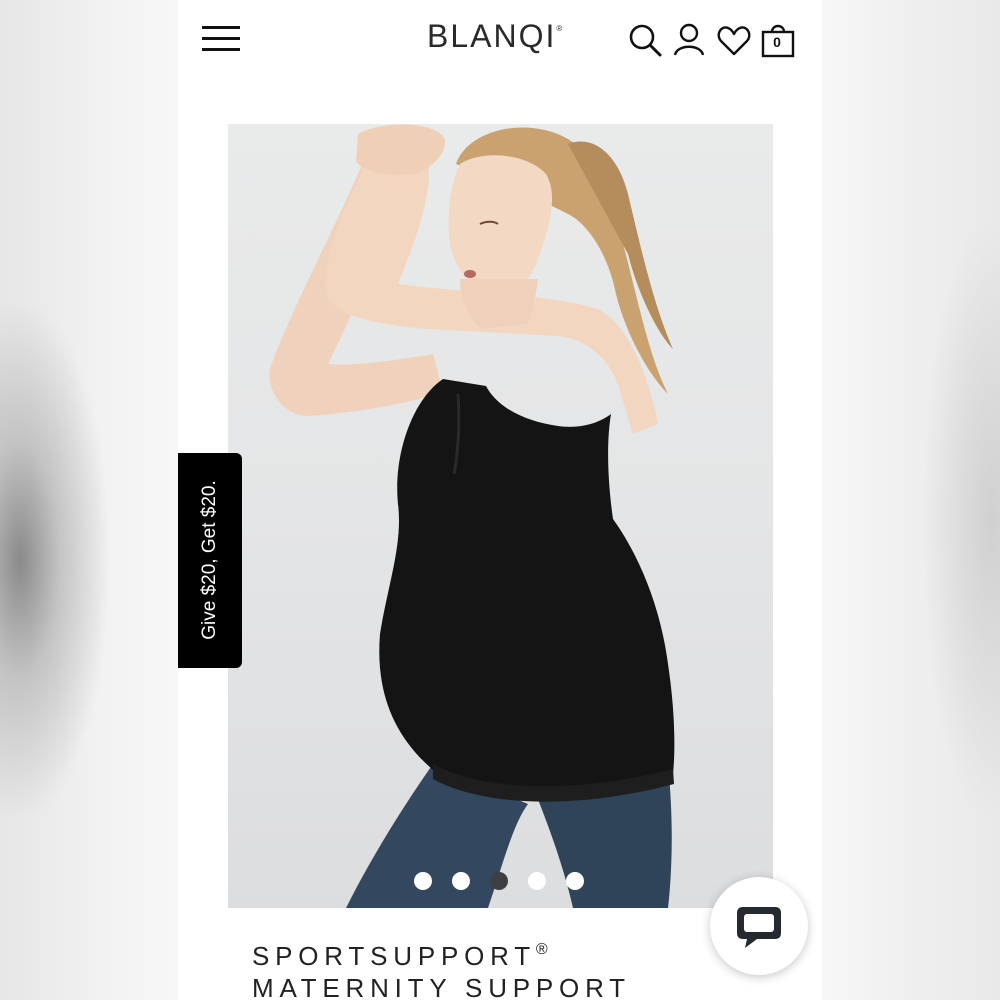  I want to click on product-title-registered-mark: ®, so click(541, 949).